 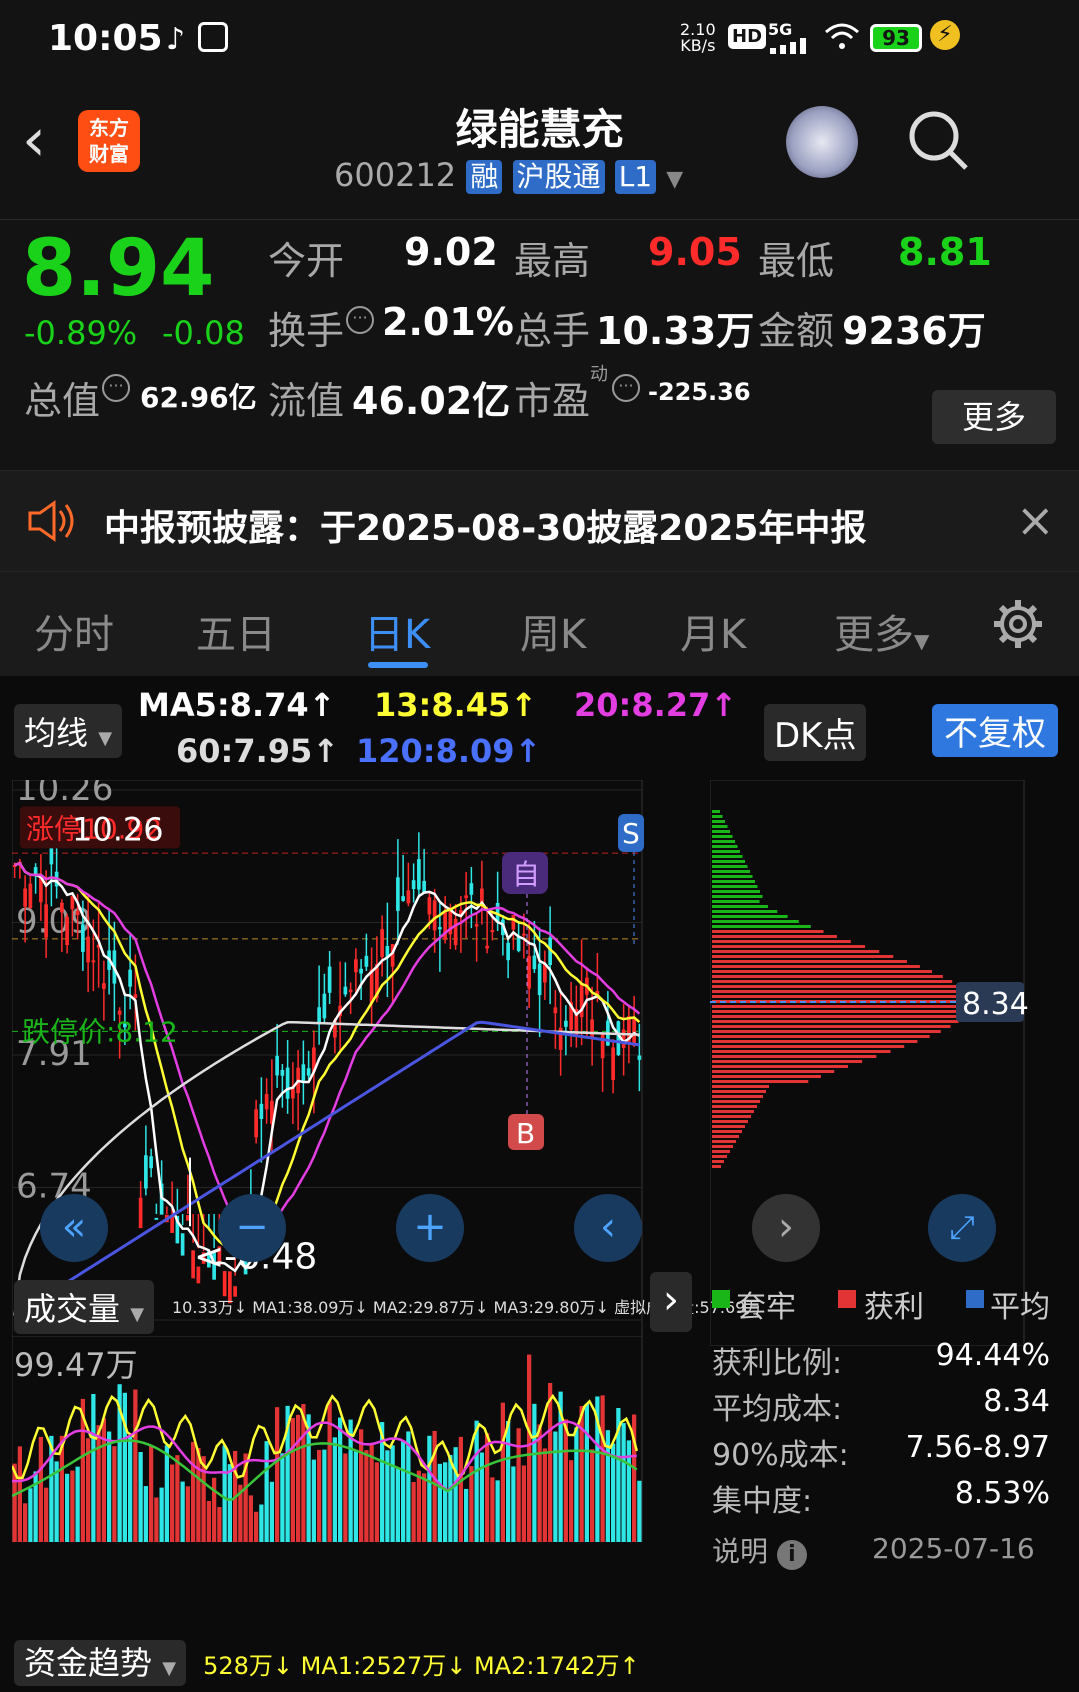 What do you see at coordinates (430, 1228) in the screenshot?
I see `zoom-in-button: +` at bounding box center [430, 1228].